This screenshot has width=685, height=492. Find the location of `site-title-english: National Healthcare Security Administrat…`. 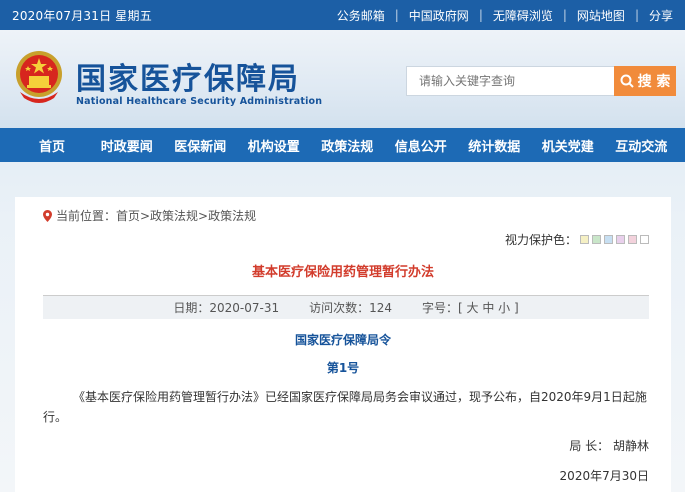

site-title-english: National Healthcare Security Administrat… is located at coordinates (199, 101).